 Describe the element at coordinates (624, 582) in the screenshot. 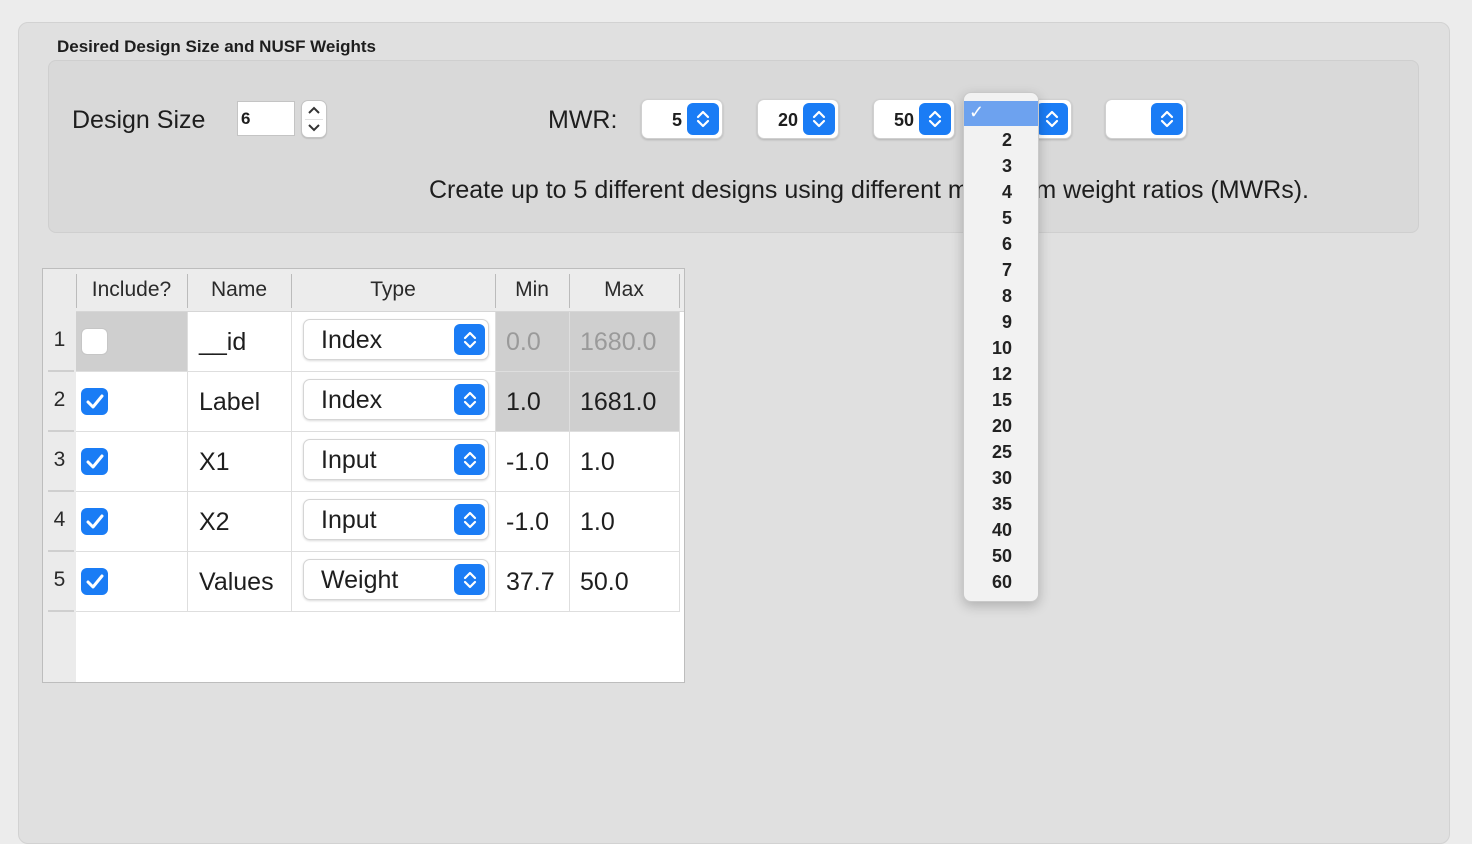

I see `max-cell: 50.0` at that location.